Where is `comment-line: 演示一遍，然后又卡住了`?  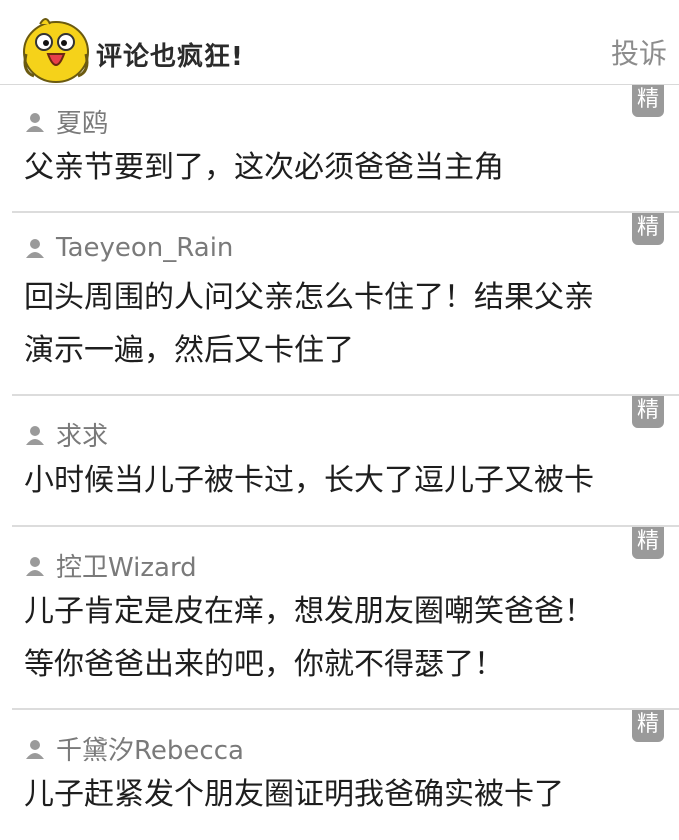 comment-line: 演示一遍，然后又卡住了 is located at coordinates (189, 350).